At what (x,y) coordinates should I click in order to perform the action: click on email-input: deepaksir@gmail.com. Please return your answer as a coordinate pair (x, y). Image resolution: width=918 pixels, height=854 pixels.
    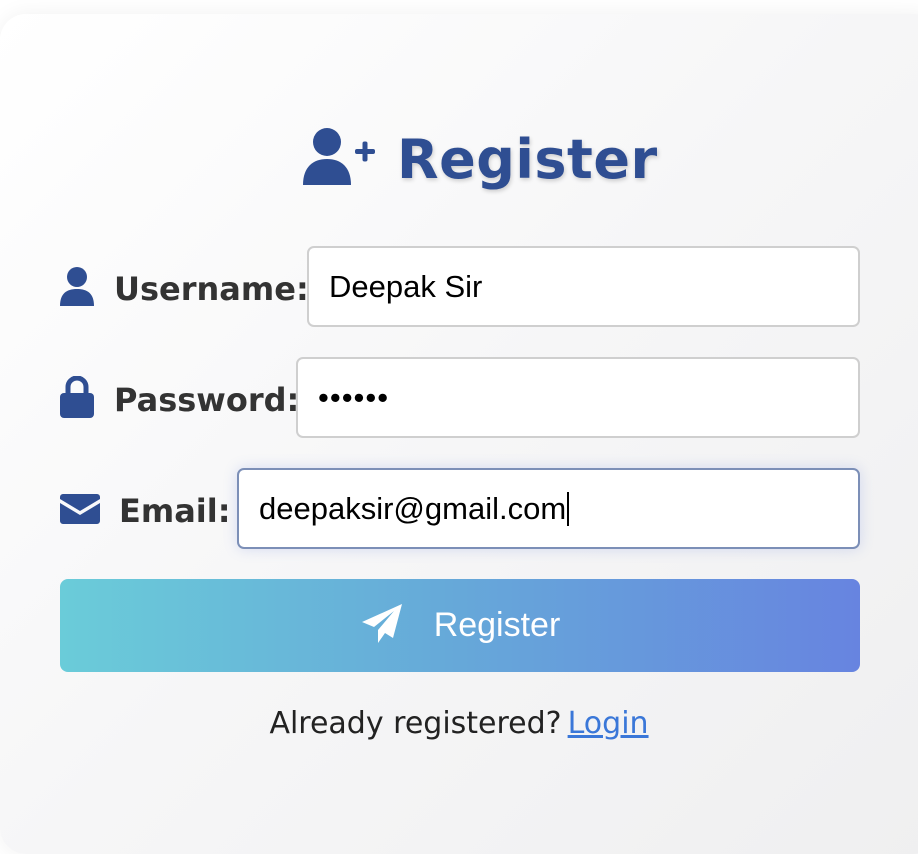
    Looking at the image, I should click on (548, 508).